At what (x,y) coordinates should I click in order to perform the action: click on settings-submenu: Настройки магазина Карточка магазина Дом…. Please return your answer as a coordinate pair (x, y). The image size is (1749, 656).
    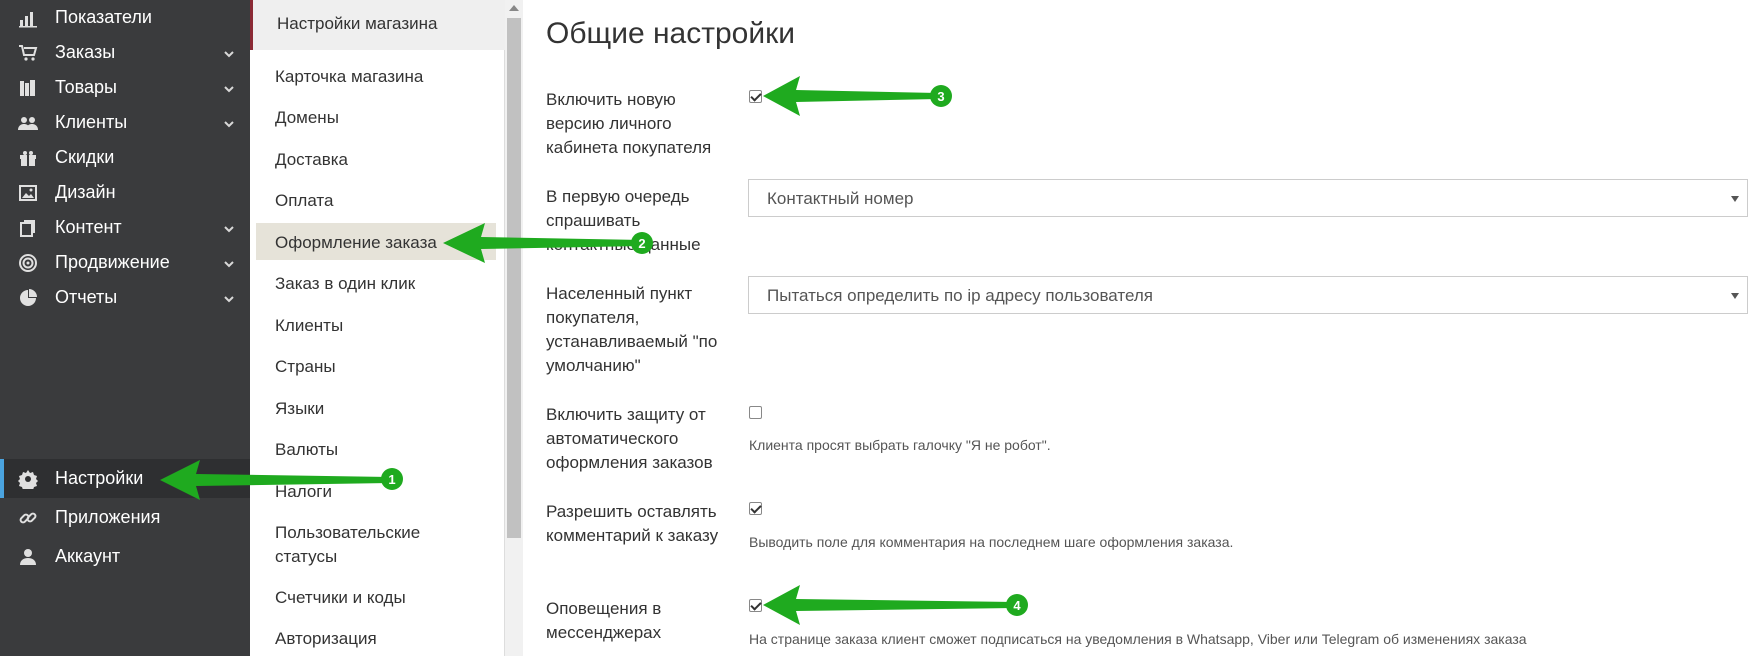
    Looking at the image, I should click on (377, 328).